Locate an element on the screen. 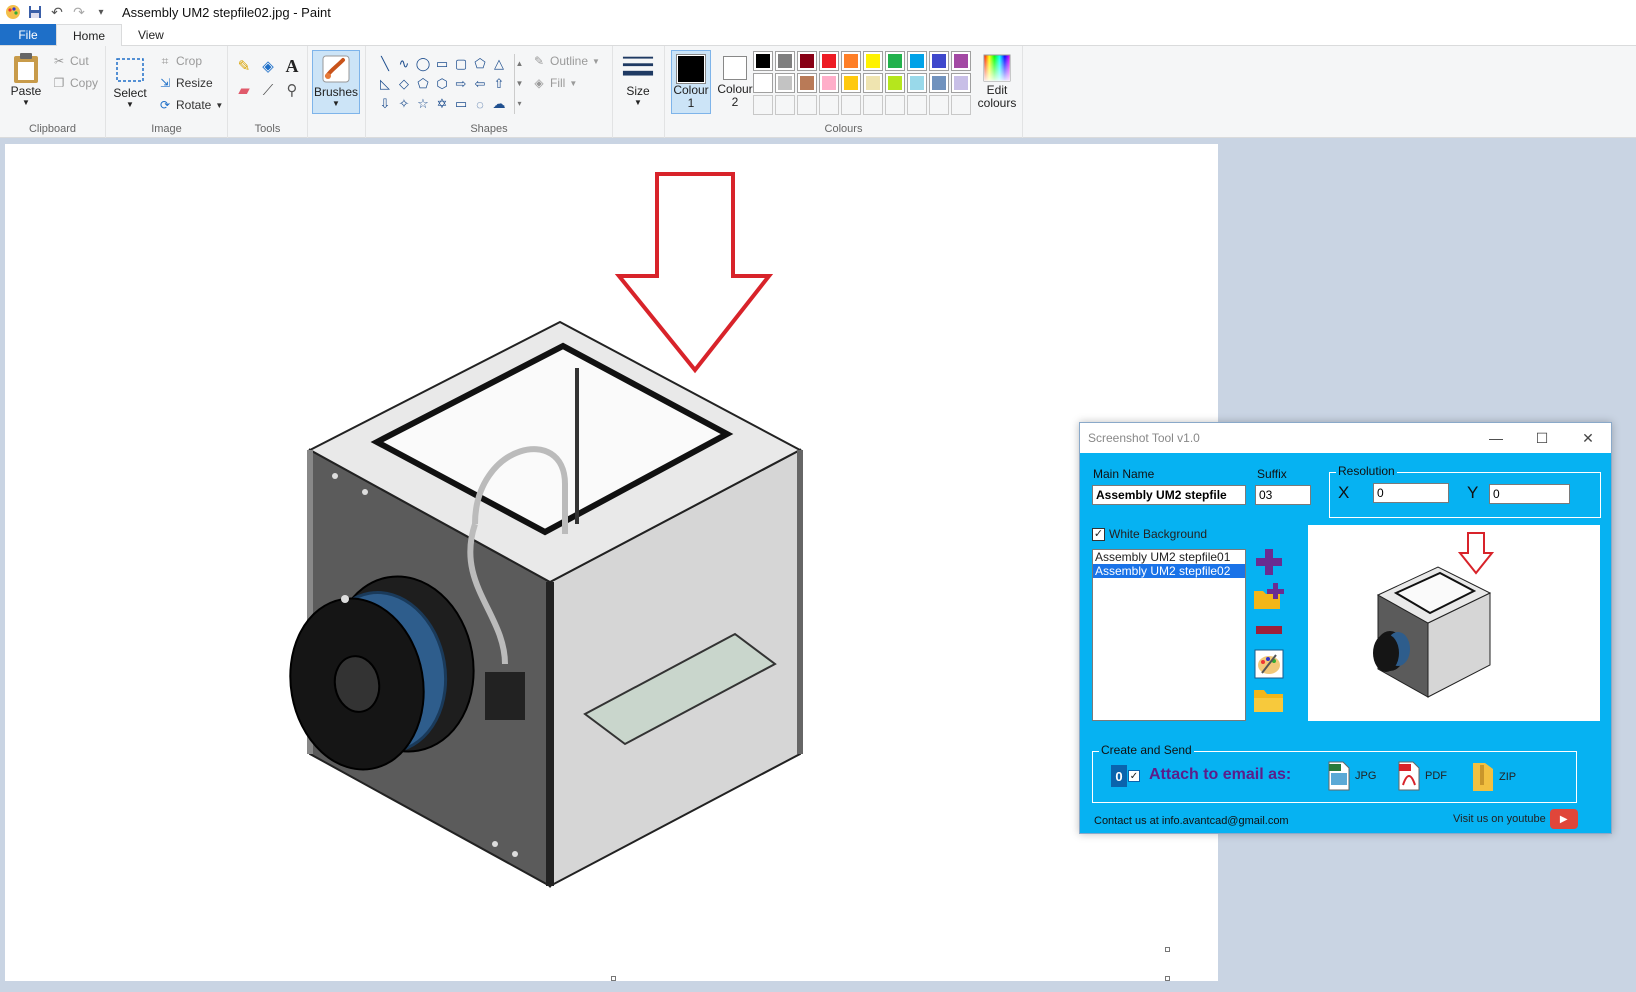  add-button is located at coordinates (1269, 562).